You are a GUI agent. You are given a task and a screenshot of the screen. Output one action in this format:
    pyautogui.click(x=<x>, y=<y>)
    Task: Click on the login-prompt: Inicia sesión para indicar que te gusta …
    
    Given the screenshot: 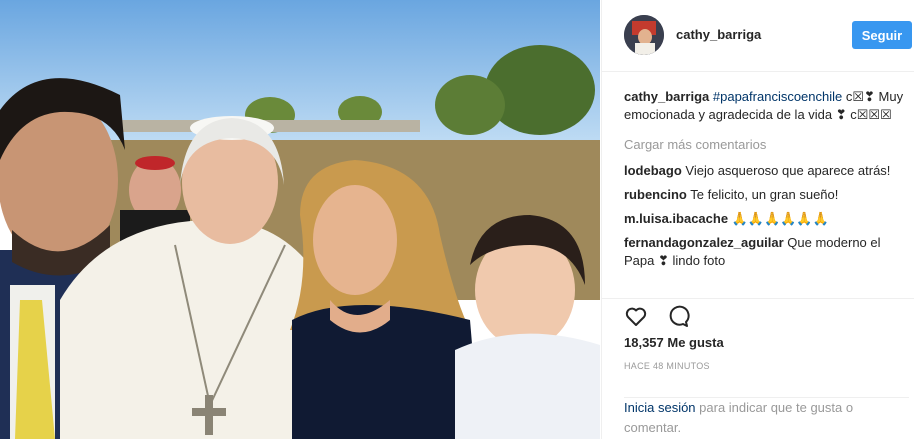 What is the action you would take?
    pyautogui.click(x=766, y=417)
    